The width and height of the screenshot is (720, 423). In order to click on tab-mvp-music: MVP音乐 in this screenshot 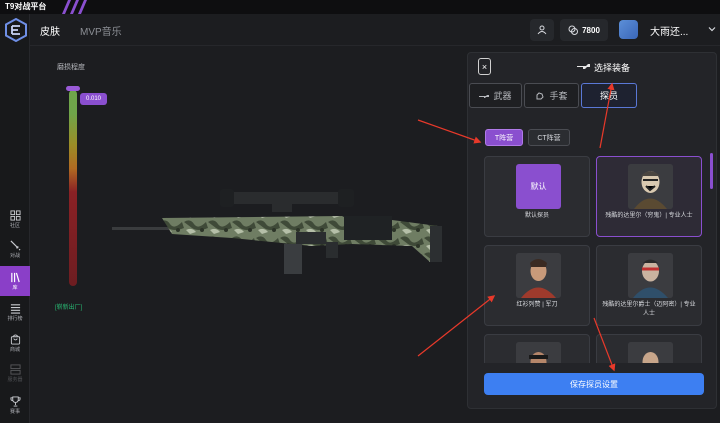, I will do `click(101, 30)`.